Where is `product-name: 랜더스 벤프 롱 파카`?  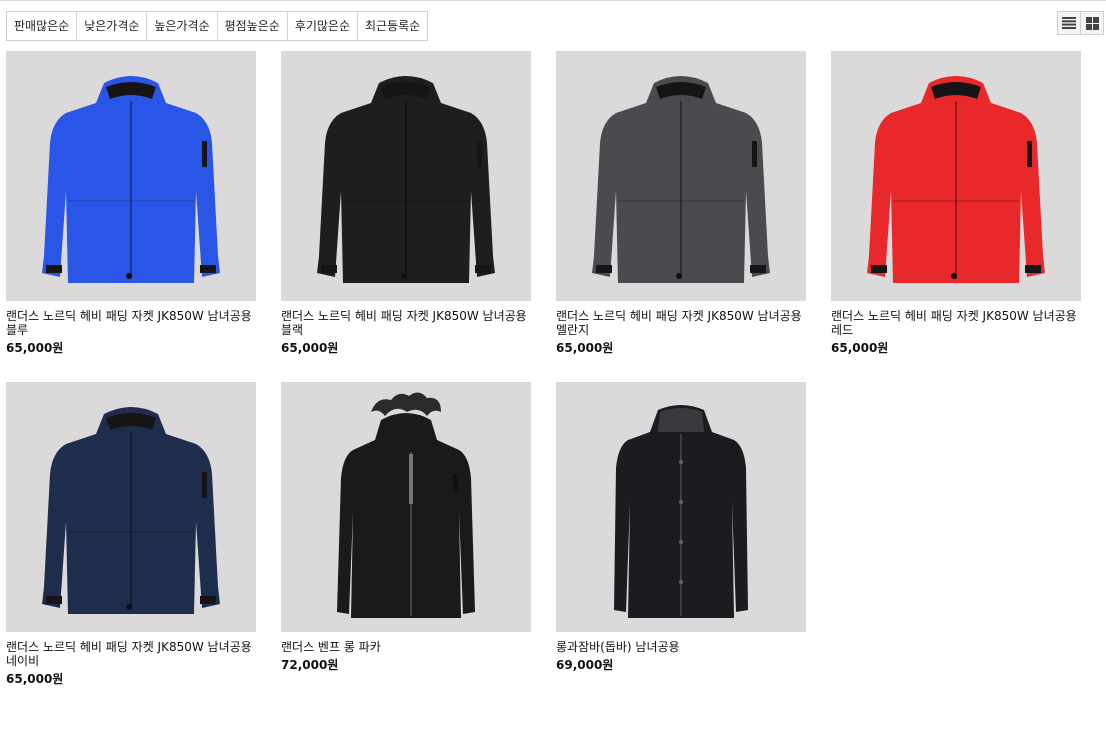
product-name: 랜더스 벤프 롱 파카 is located at coordinates (406, 647).